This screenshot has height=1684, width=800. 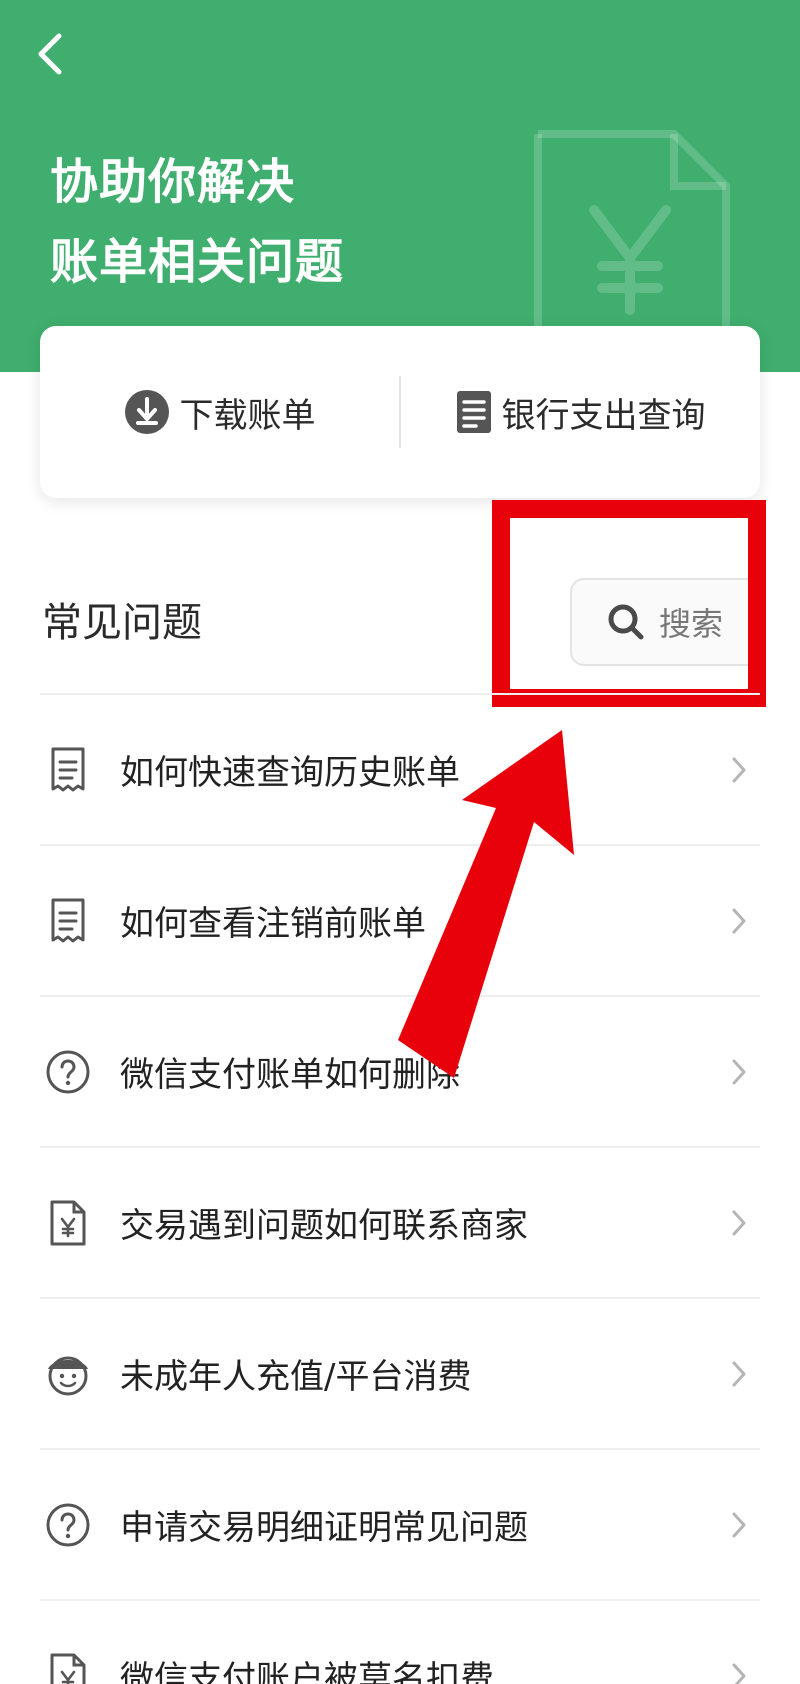 What do you see at coordinates (273, 924) in the screenshot?
I see `faq-item-label: 如何查看注销前账单` at bounding box center [273, 924].